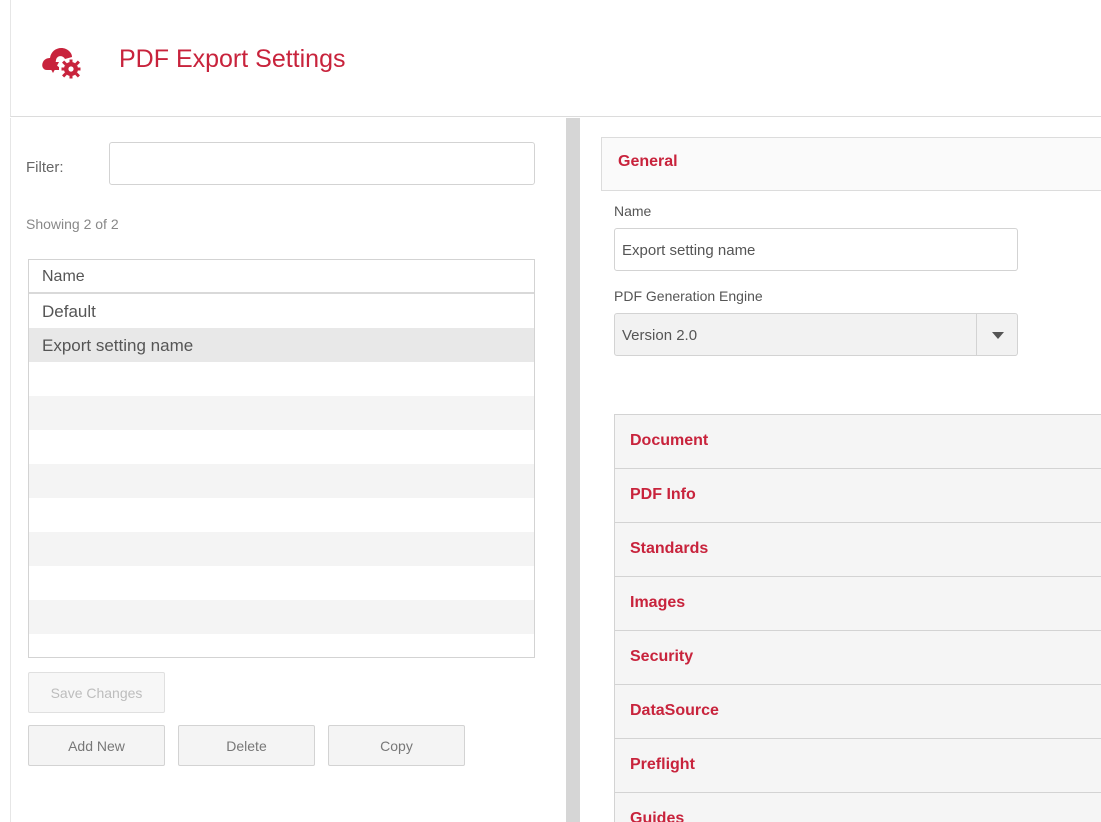  Describe the element at coordinates (816, 334) in the screenshot. I see `engine-select: Version 2.0` at that location.